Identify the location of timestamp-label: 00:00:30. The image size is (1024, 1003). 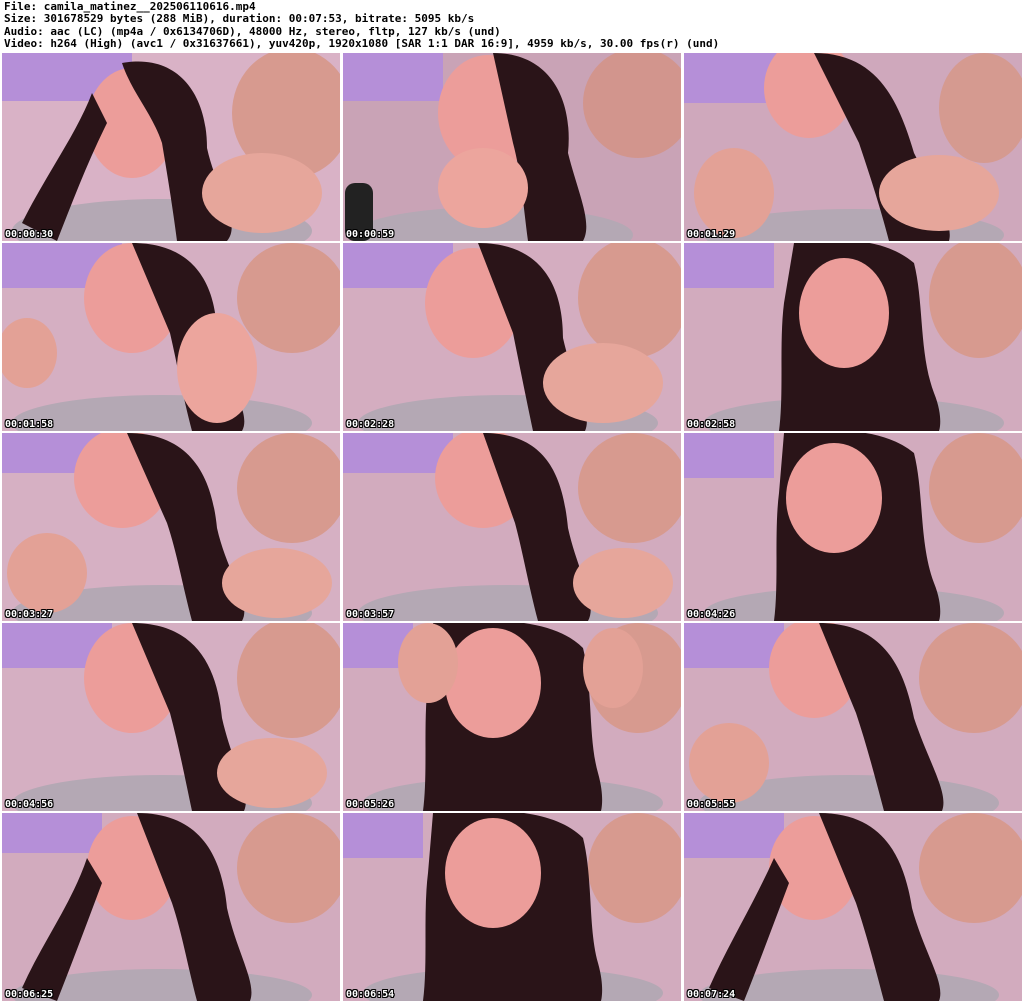
(29, 234).